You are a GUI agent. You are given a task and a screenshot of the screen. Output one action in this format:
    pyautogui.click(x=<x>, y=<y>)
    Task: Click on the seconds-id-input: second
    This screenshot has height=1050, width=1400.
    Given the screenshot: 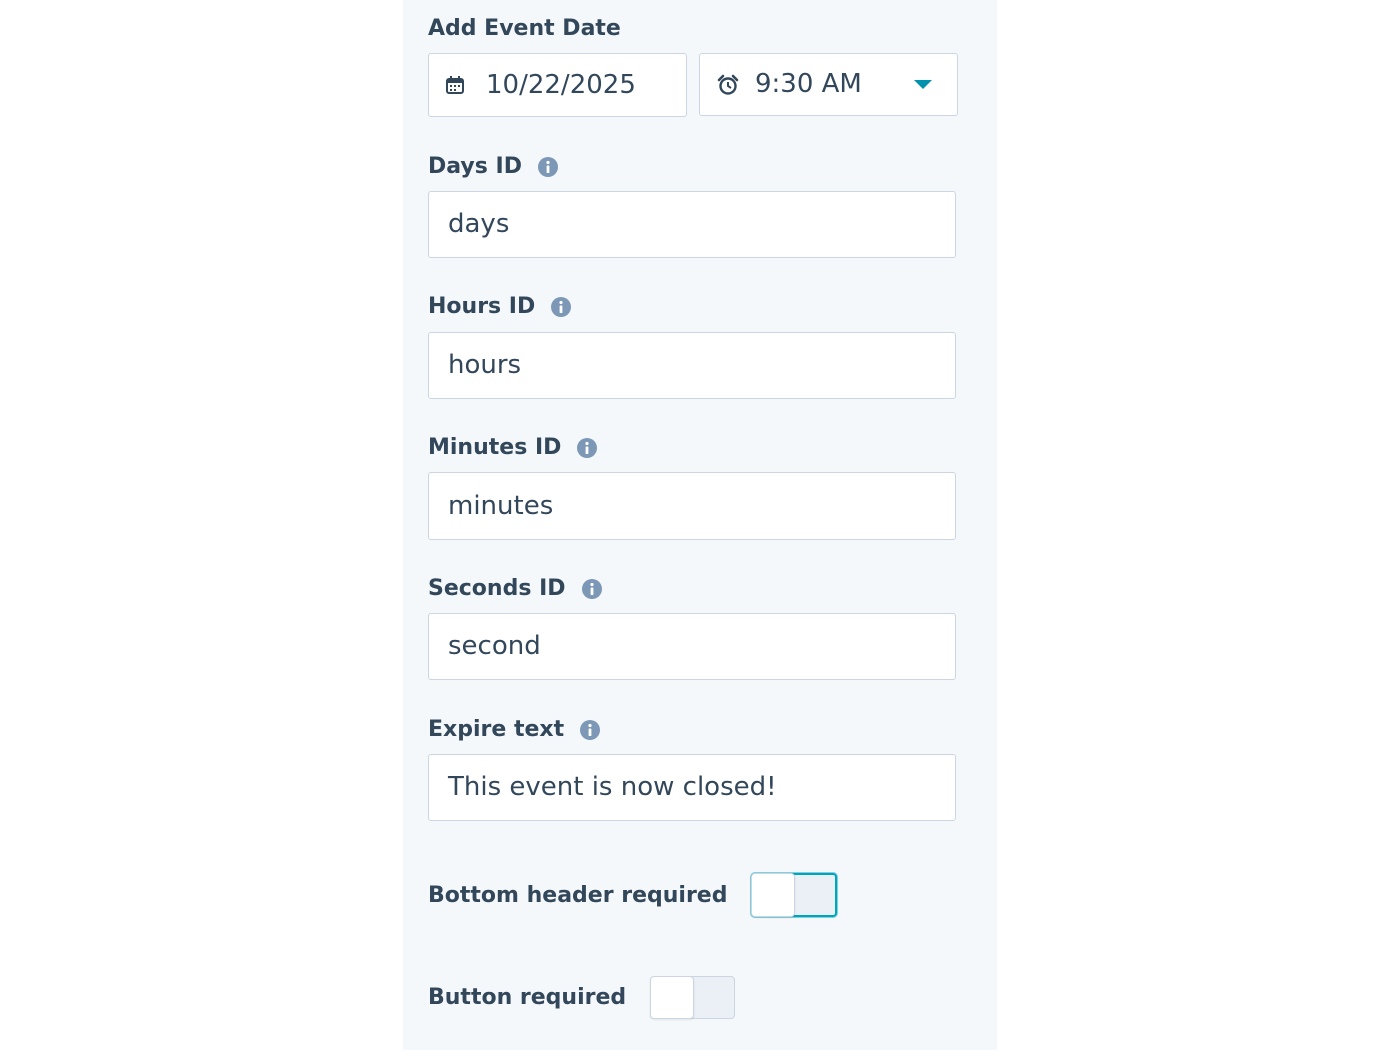 What is the action you would take?
    pyautogui.click(x=692, y=646)
    